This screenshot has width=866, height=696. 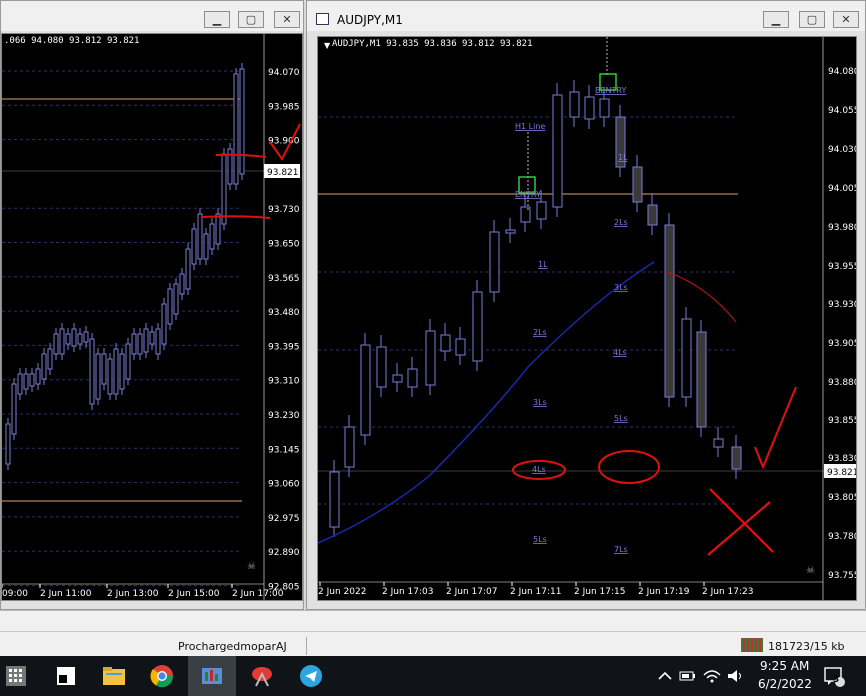 I want to click on level-annotation: BENTRY, so click(x=610, y=90).